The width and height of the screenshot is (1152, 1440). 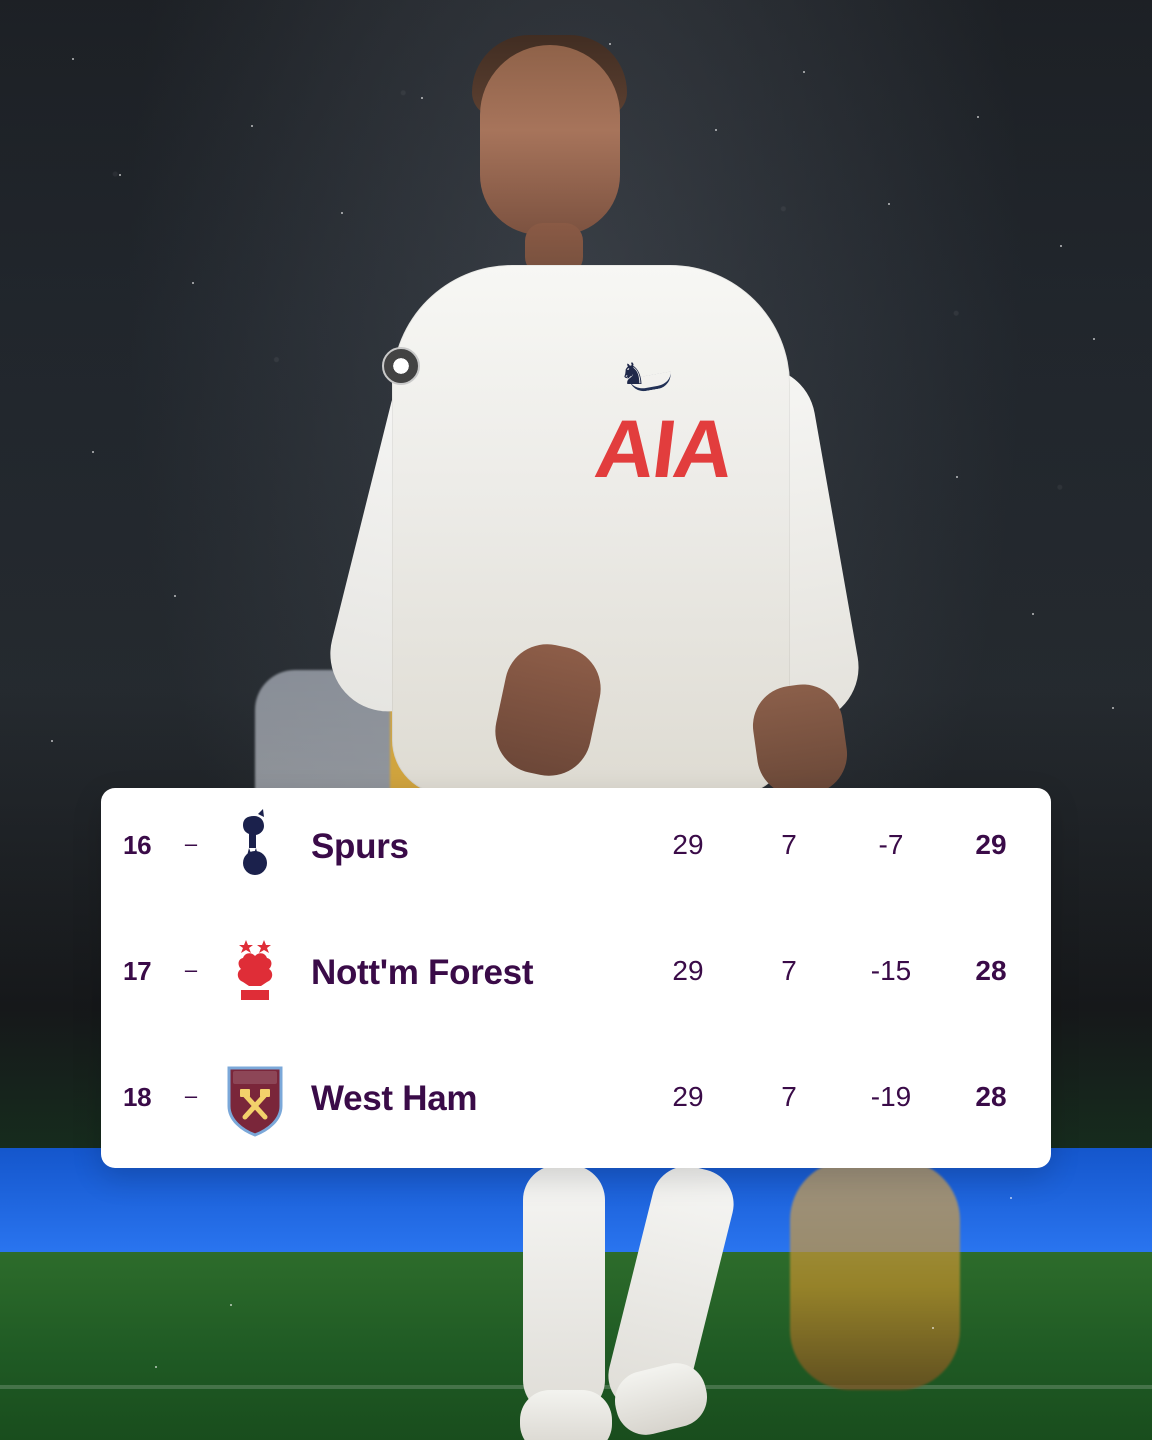 What do you see at coordinates (891, 970) in the screenshot?
I see `goal-difference-value: -15` at bounding box center [891, 970].